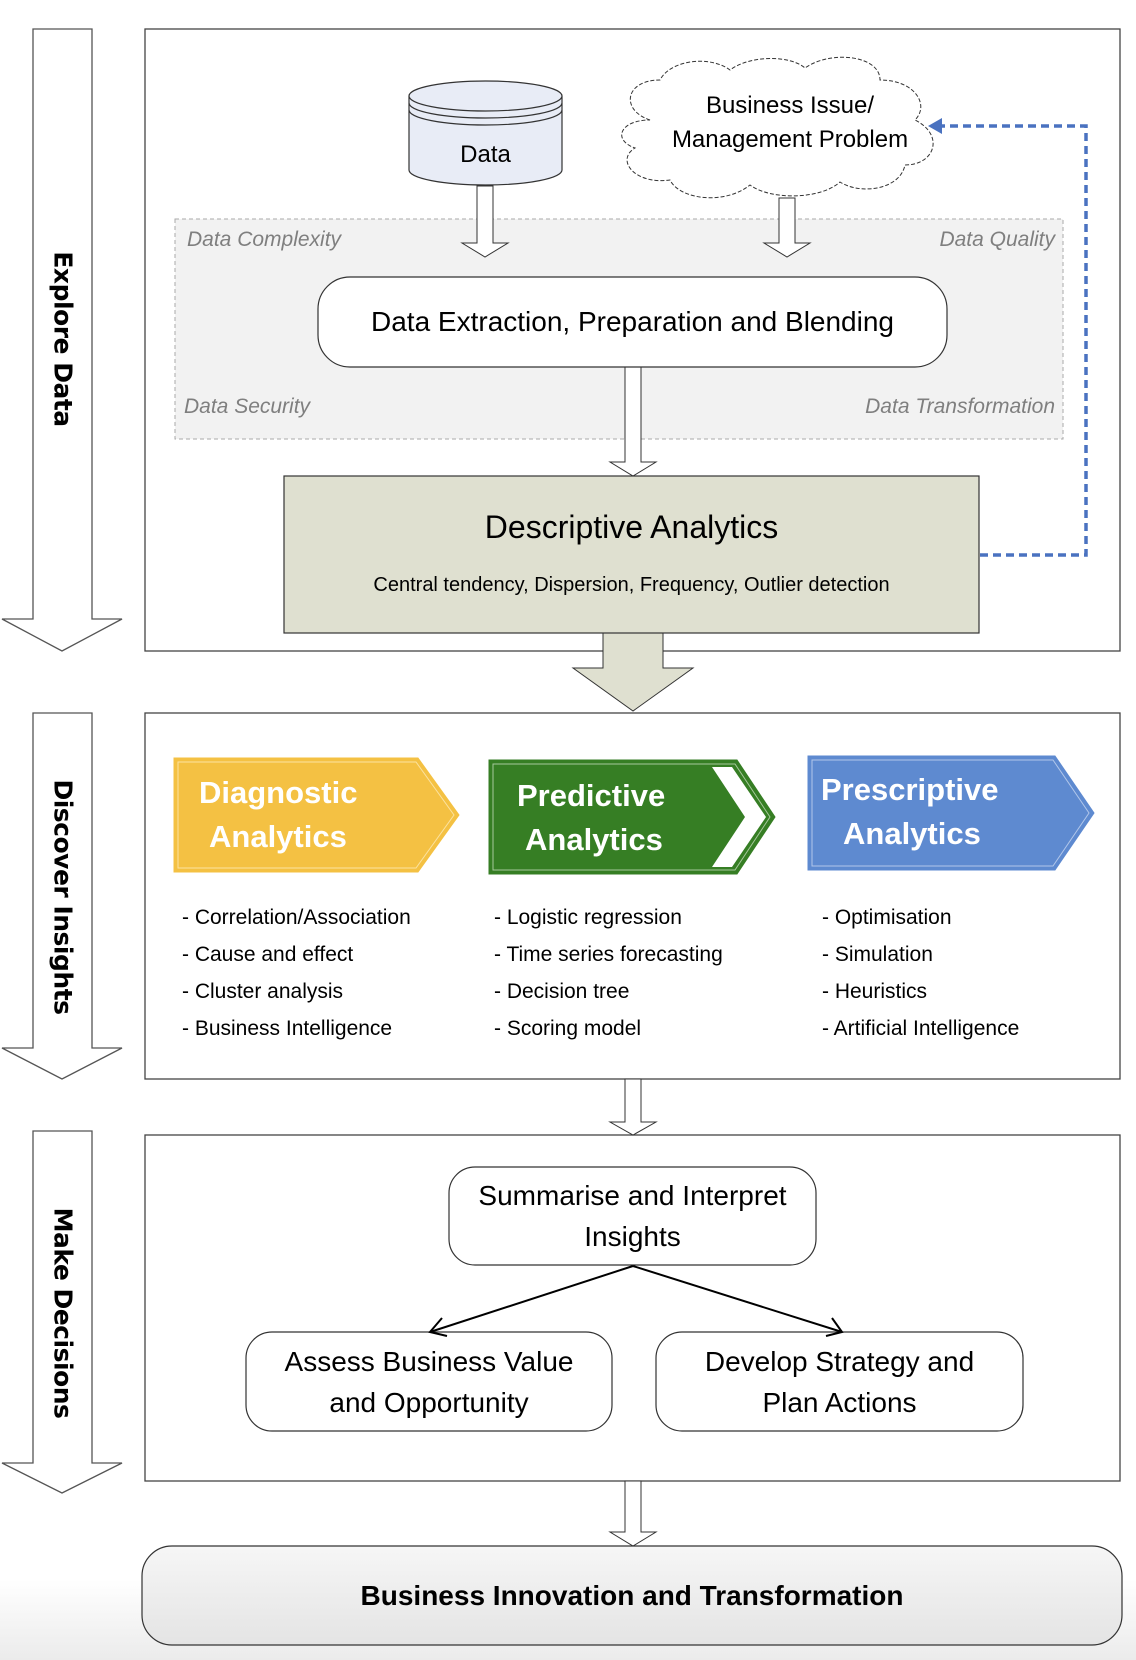 Image resolution: width=1136 pixels, height=1660 pixels. Describe the element at coordinates (429, 1361) in the screenshot. I see `assess-line1: Assess Business Value` at that location.